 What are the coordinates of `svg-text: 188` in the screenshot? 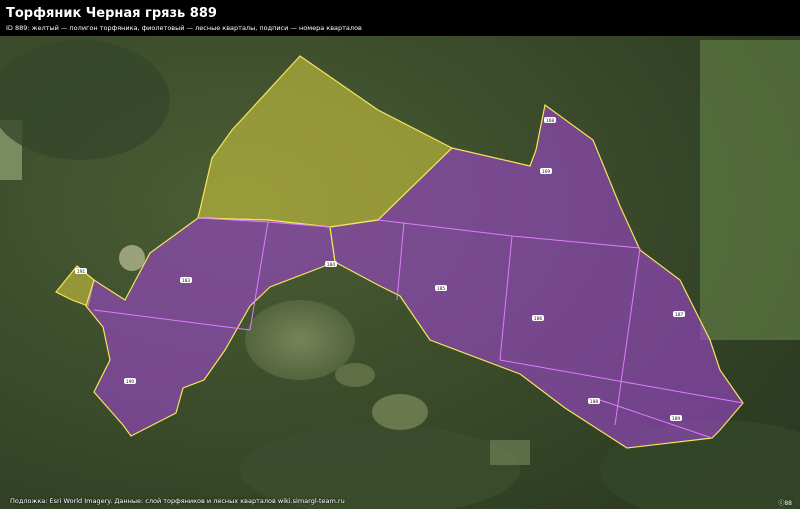 It's located at (594, 402).